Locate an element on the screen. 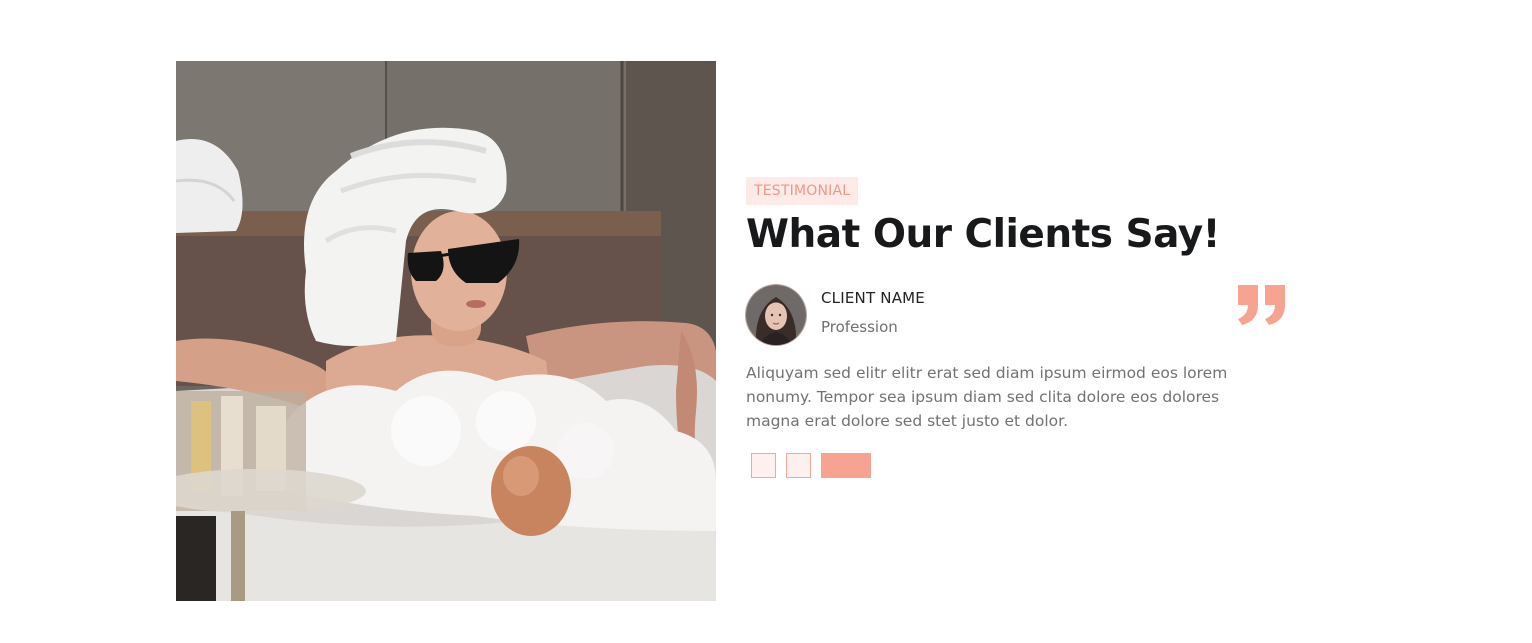 Image resolution: width=1532 pixels, height=643 pixels. section-title: What Our Clients Say! is located at coordinates (983, 234).